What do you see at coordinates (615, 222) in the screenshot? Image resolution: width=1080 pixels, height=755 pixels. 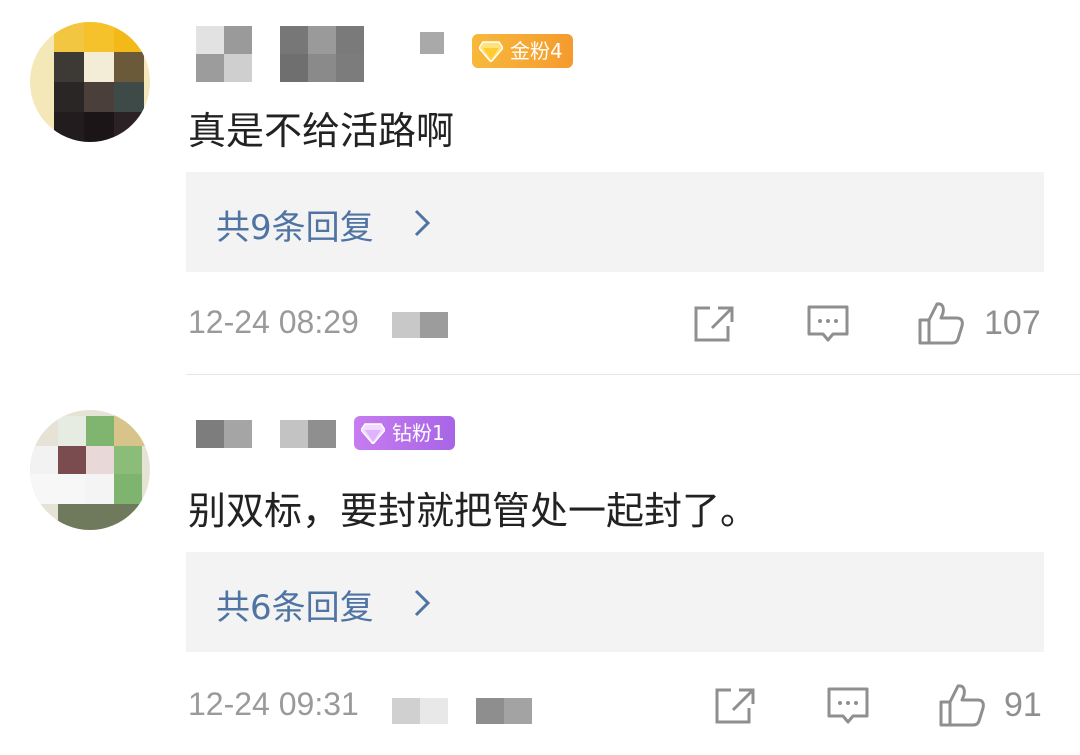 I see `replies-box: 共9条回复` at bounding box center [615, 222].